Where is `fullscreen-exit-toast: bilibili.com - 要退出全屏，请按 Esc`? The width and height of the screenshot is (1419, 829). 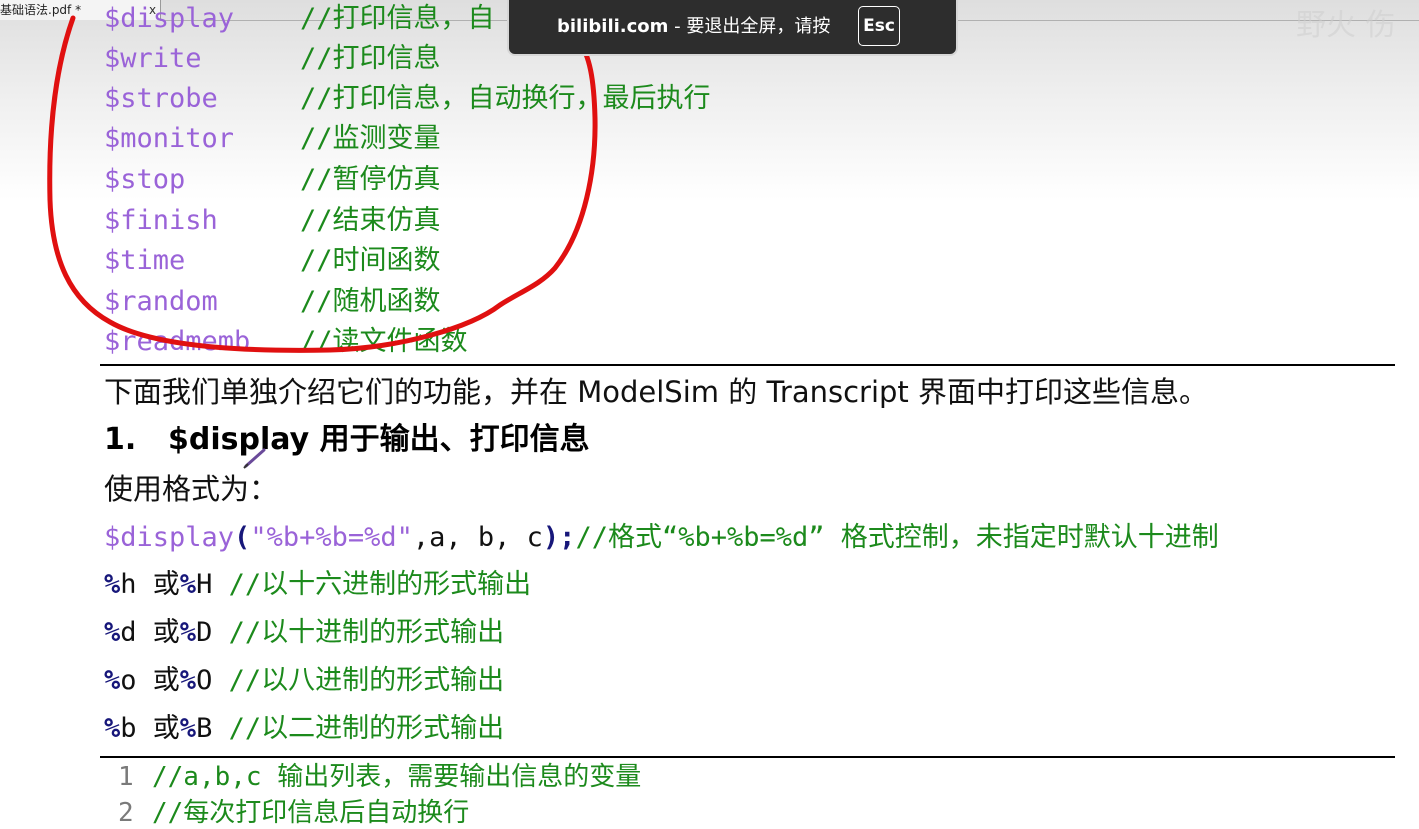 fullscreen-exit-toast: bilibili.com - 要退出全屏，请按 Esc is located at coordinates (732, 28).